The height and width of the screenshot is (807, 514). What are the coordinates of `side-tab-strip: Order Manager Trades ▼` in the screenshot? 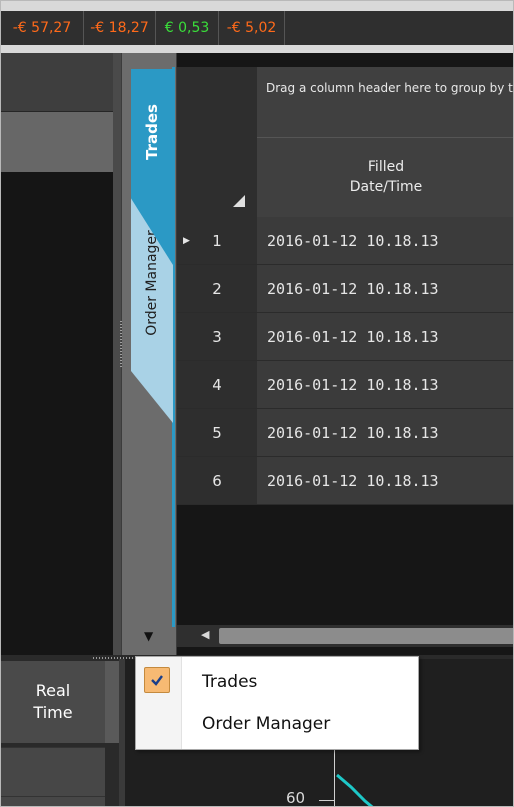 It's located at (149, 354).